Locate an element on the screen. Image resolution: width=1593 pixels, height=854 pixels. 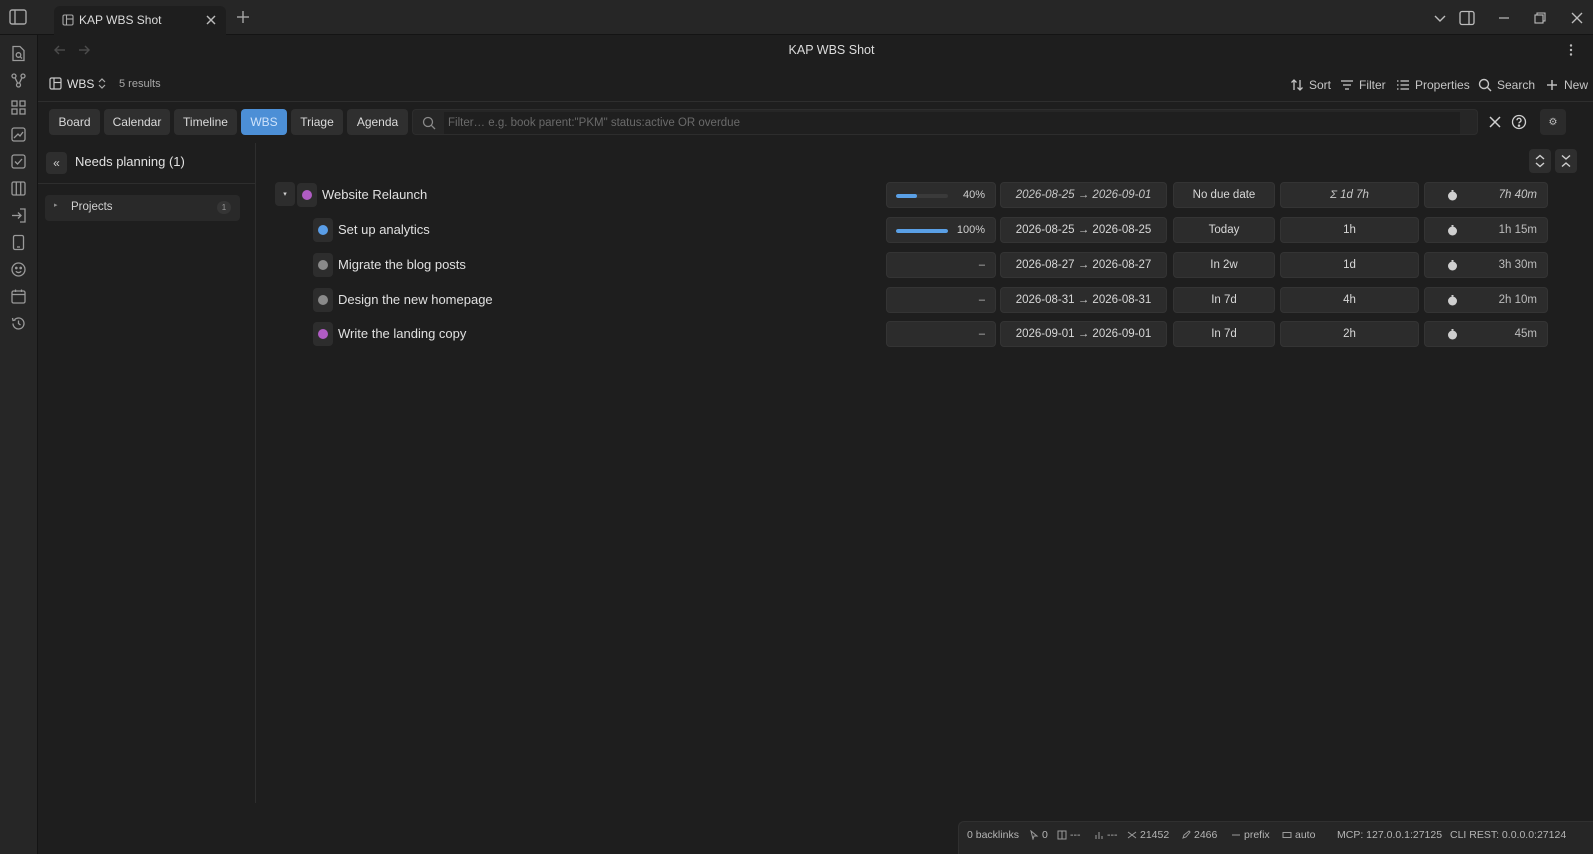
mode-indicator: auto is located at coordinates (1298, 835).